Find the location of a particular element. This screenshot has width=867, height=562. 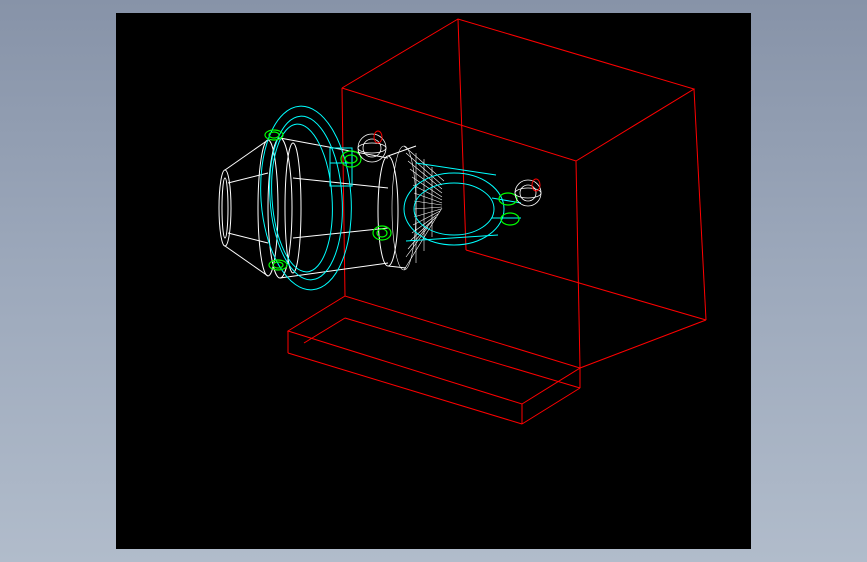

drum-inlet-inner is located at coordinates (225, 208).